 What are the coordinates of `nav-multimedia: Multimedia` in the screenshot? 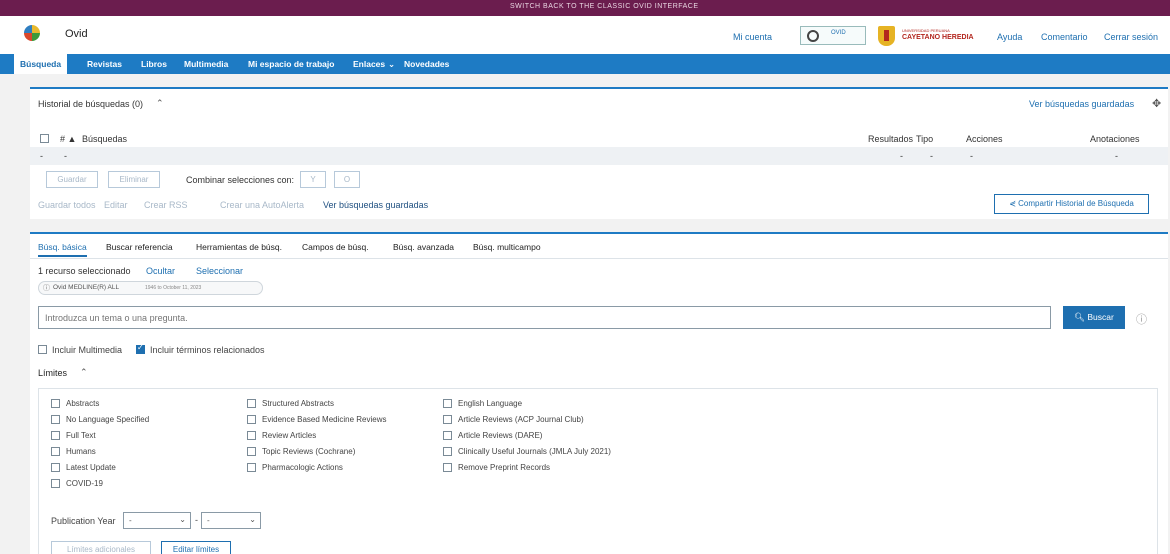 It's located at (206, 64).